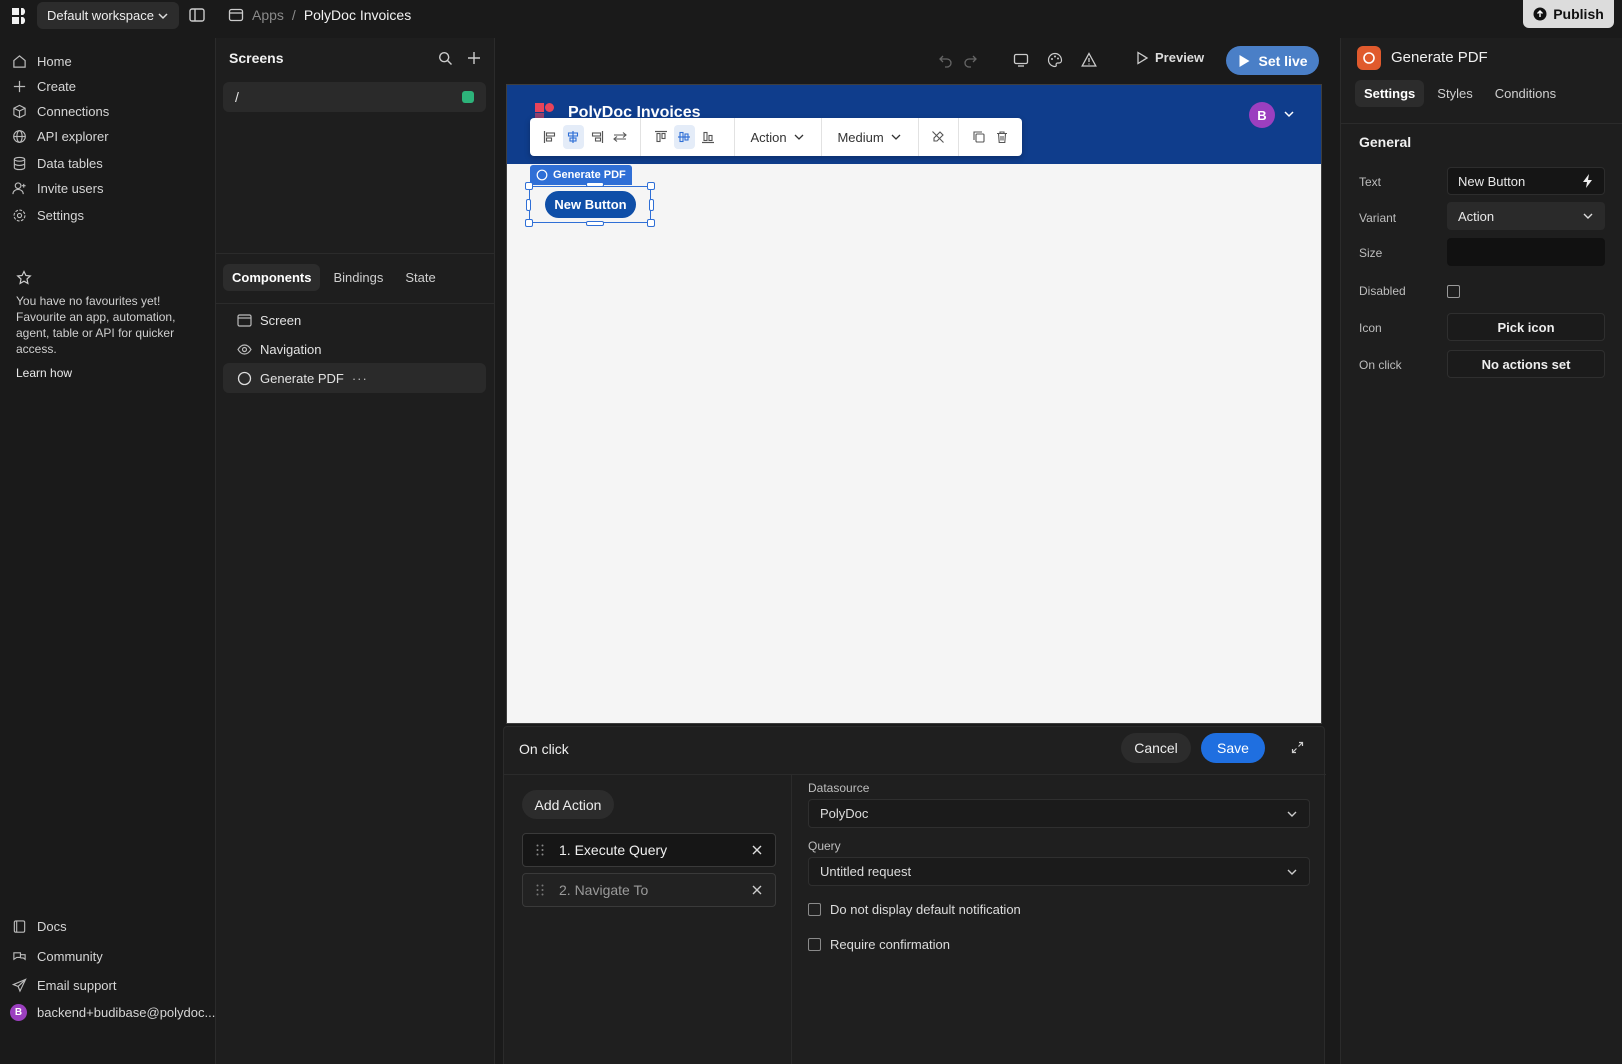 This screenshot has width=1622, height=1064. Describe the element at coordinates (1059, 813) in the screenshot. I see `datasource-select: PolyDoc` at that location.